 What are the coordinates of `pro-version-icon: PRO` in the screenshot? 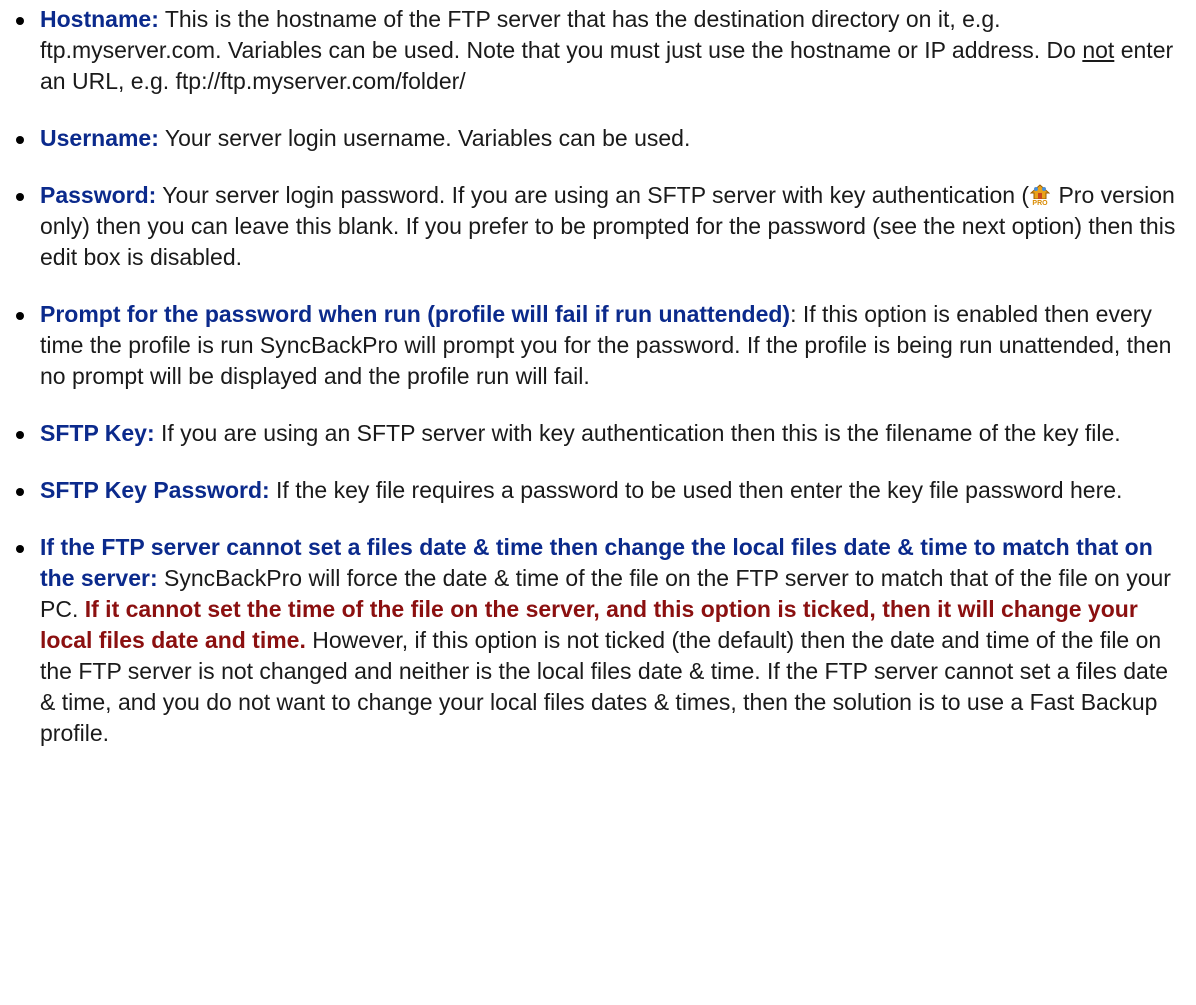 It's located at (1040, 195).